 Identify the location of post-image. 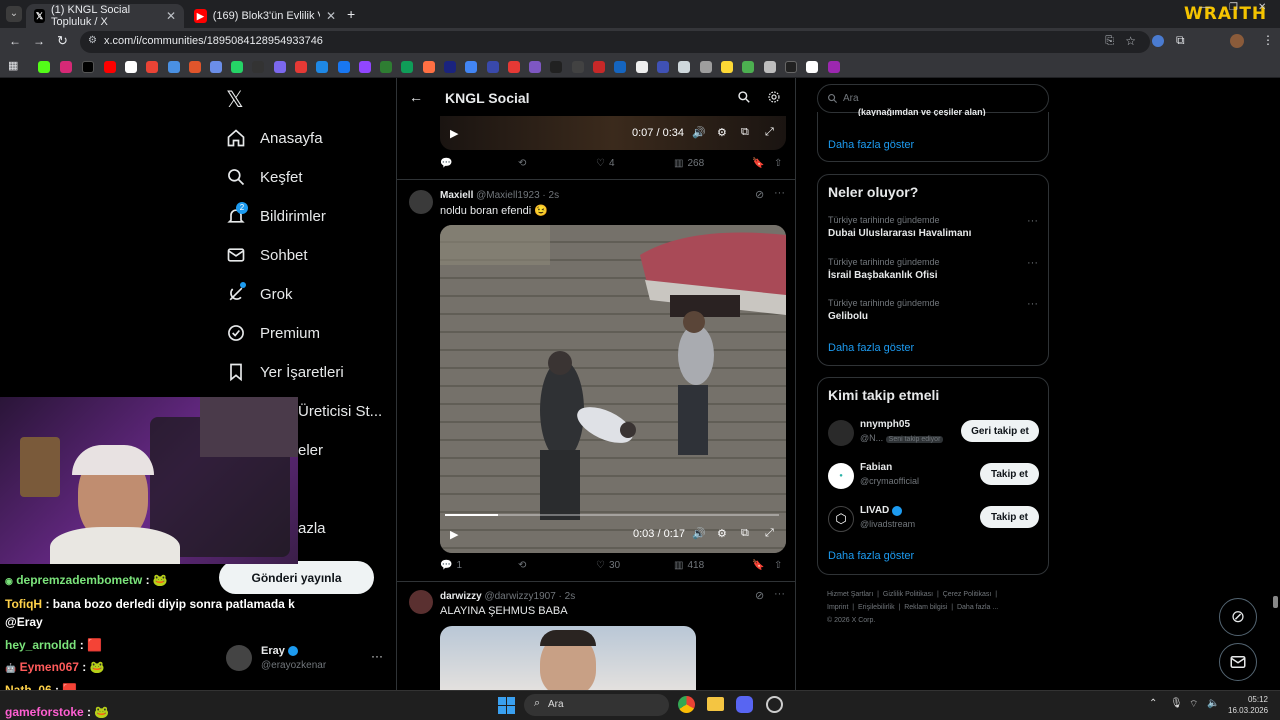
(568, 658).